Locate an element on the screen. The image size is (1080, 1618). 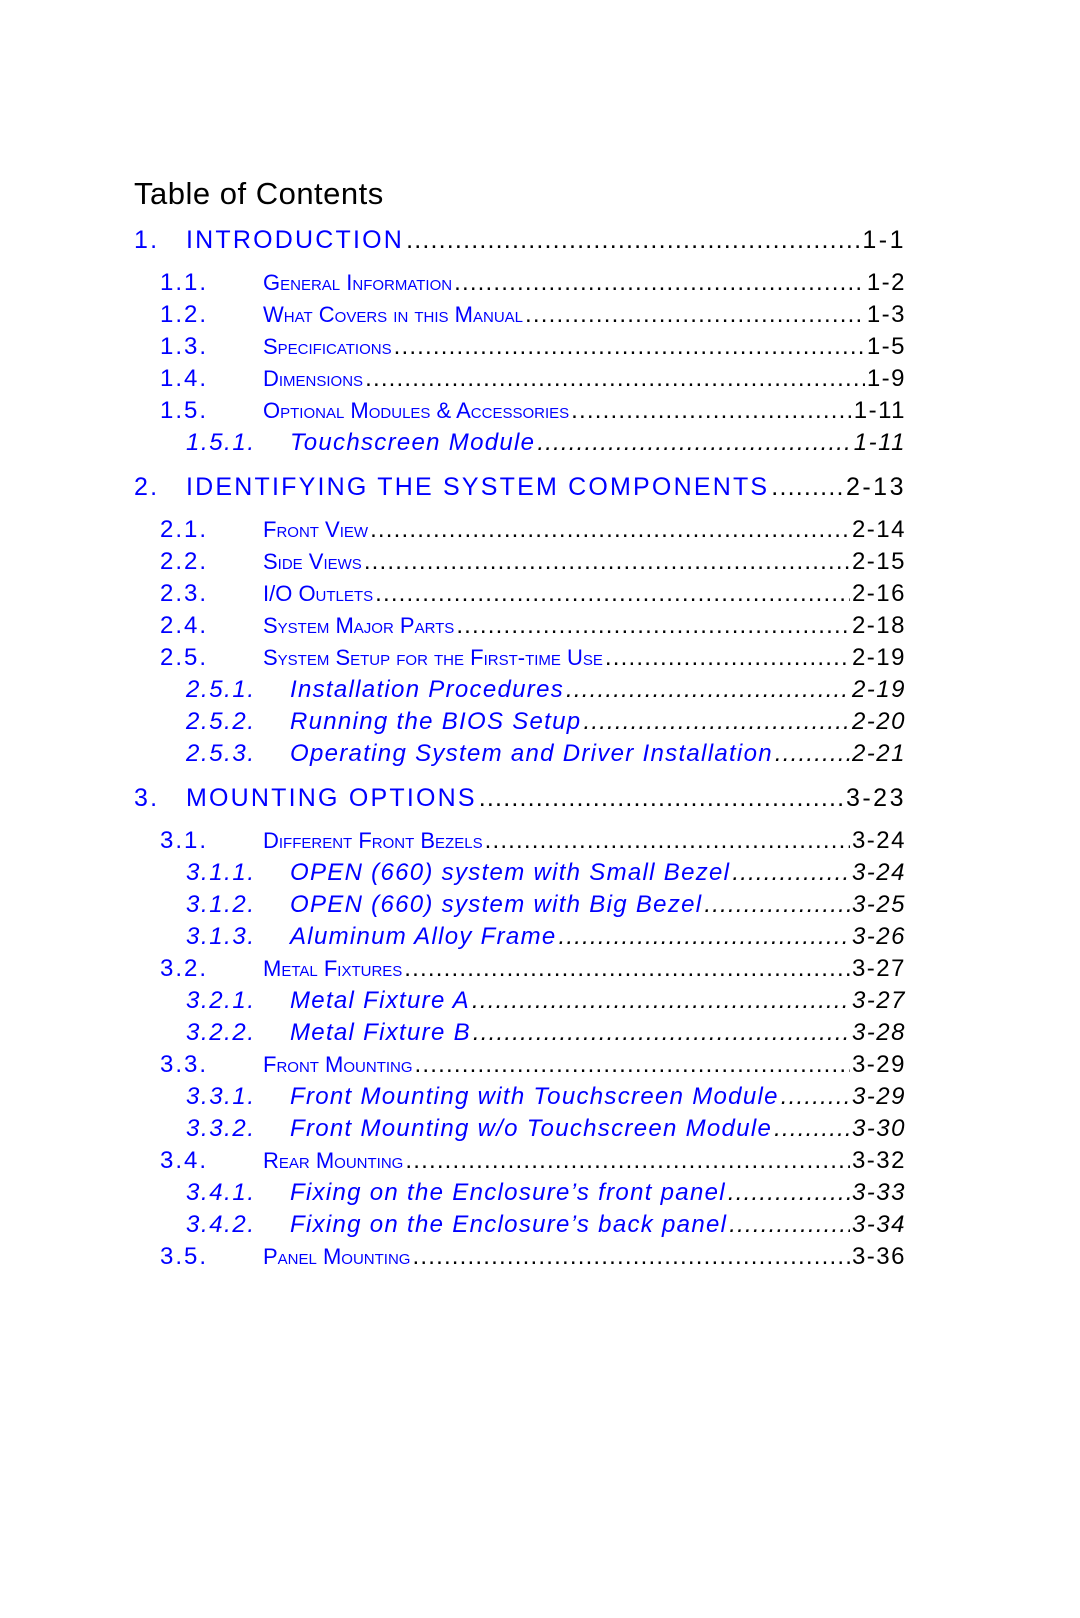
toc-entry-number: 3.2.2. is located at coordinates (221, 1032).